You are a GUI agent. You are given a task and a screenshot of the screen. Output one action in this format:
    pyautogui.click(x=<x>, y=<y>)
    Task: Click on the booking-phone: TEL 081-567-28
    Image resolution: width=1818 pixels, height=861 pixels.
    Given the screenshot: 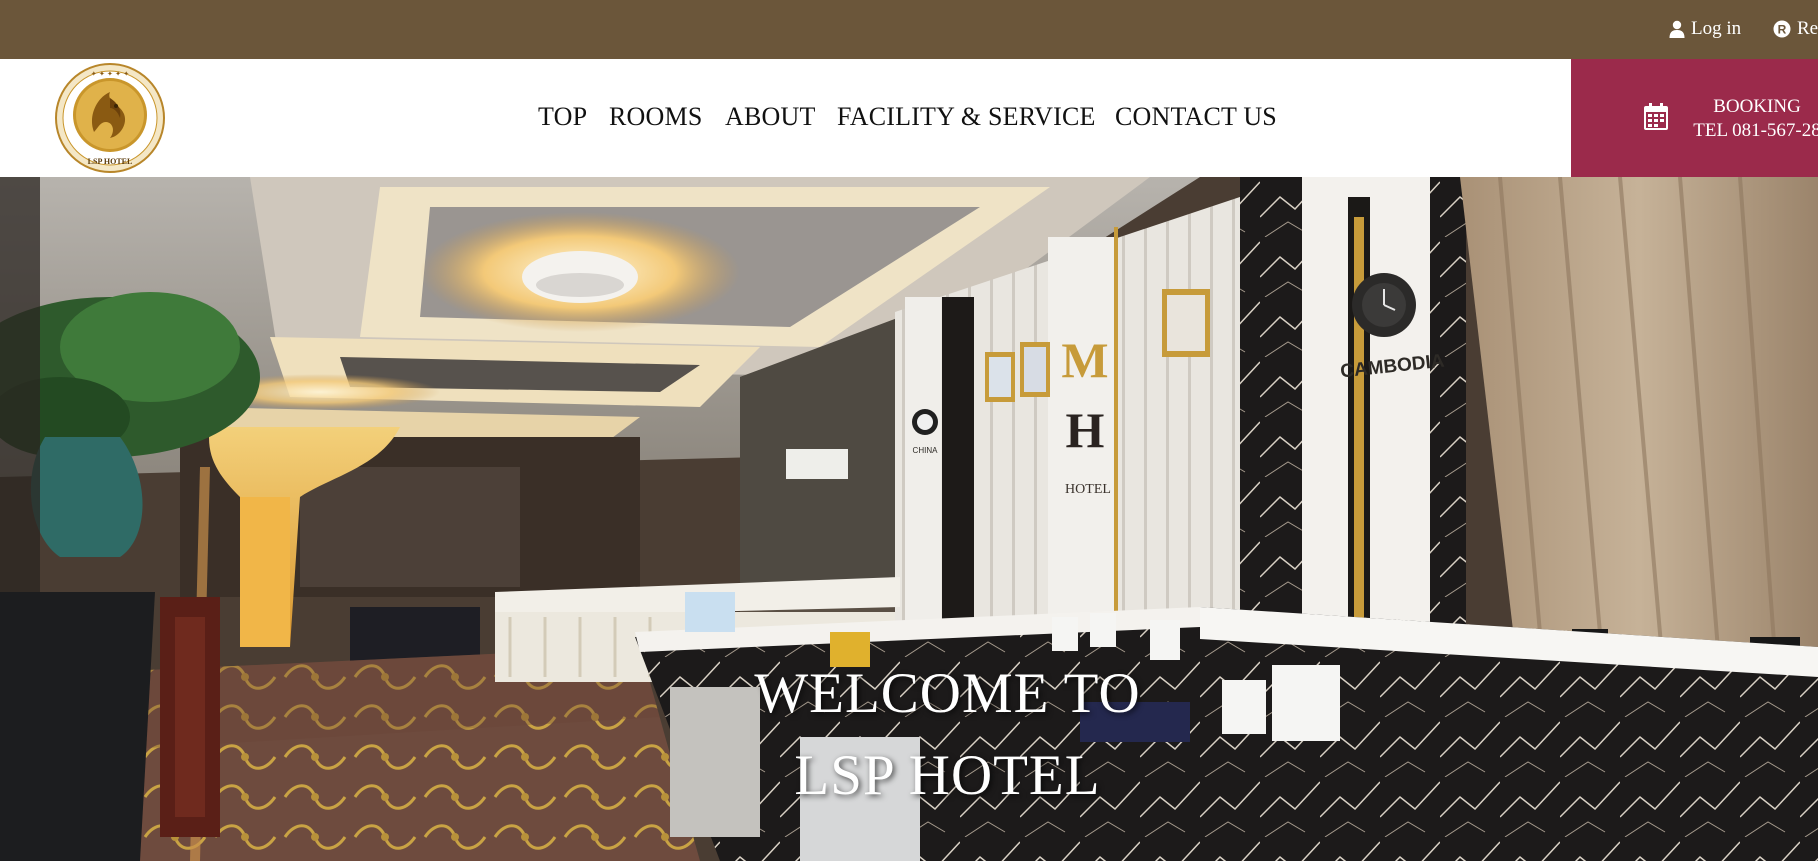 What is the action you would take?
    pyautogui.click(x=1755, y=130)
    